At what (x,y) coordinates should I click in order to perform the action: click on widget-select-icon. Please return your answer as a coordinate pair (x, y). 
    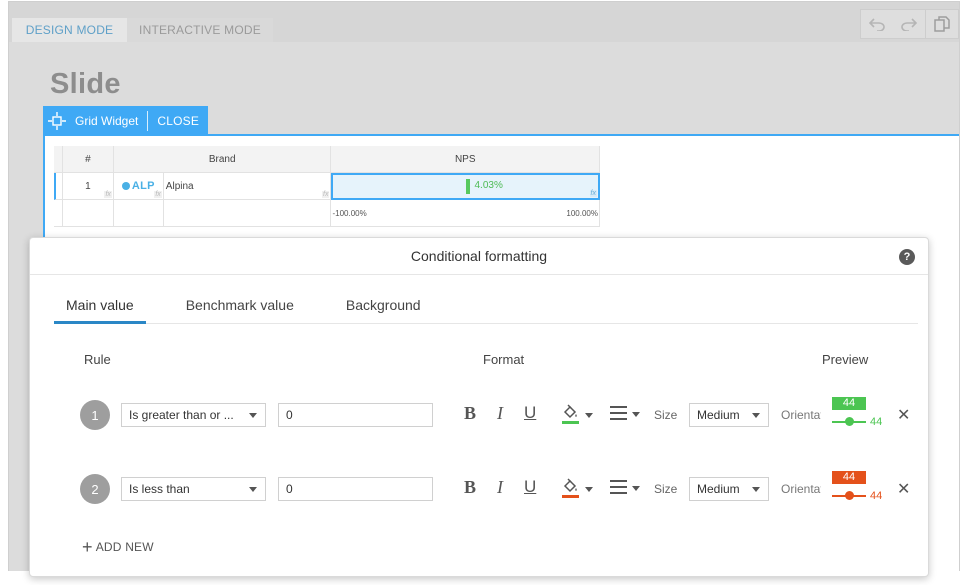
    Looking at the image, I should click on (57, 120).